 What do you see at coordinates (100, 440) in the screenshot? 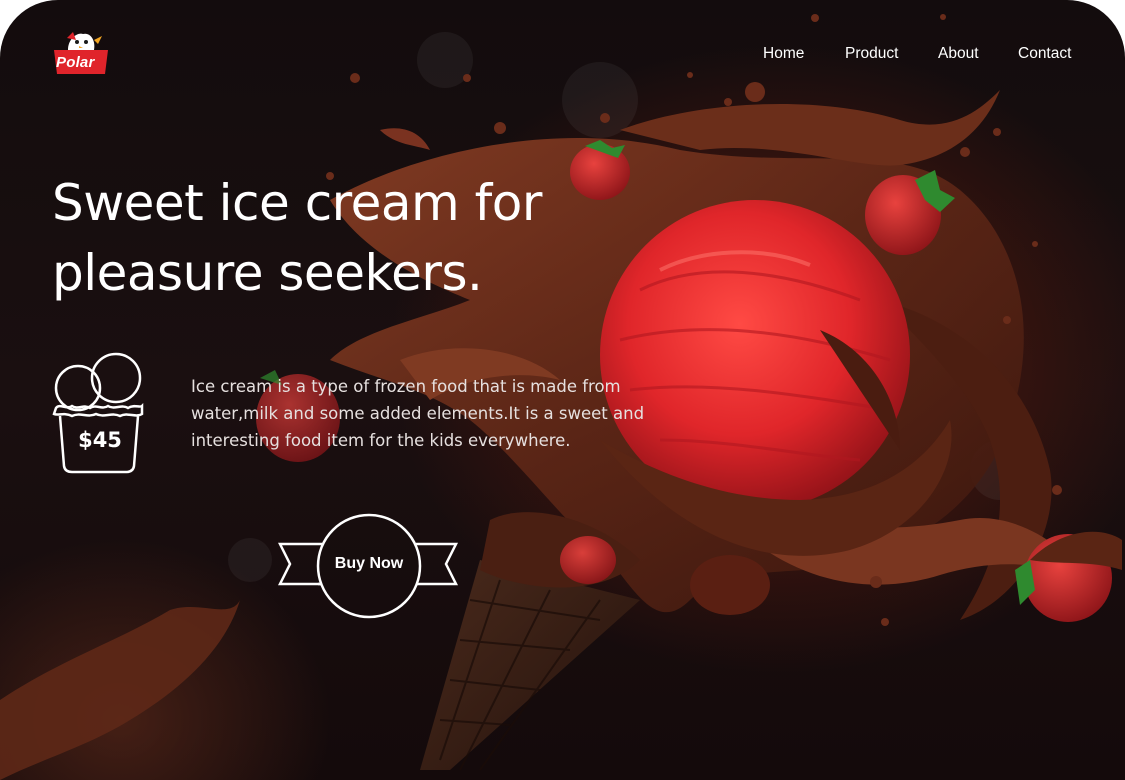
I see `price-label: $45` at bounding box center [100, 440].